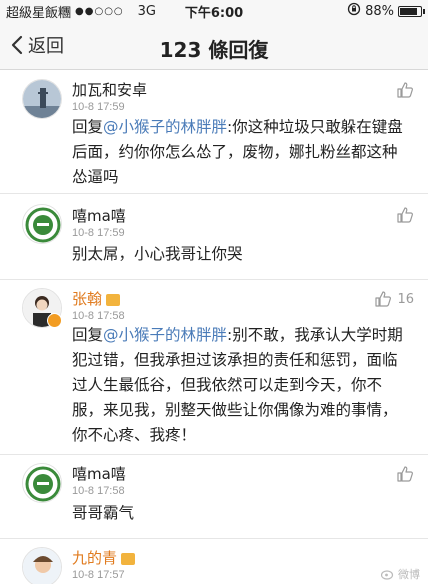 The image size is (428, 584). What do you see at coordinates (379, 11) in the screenshot?
I see `battery-percent: 88%` at bounding box center [379, 11].